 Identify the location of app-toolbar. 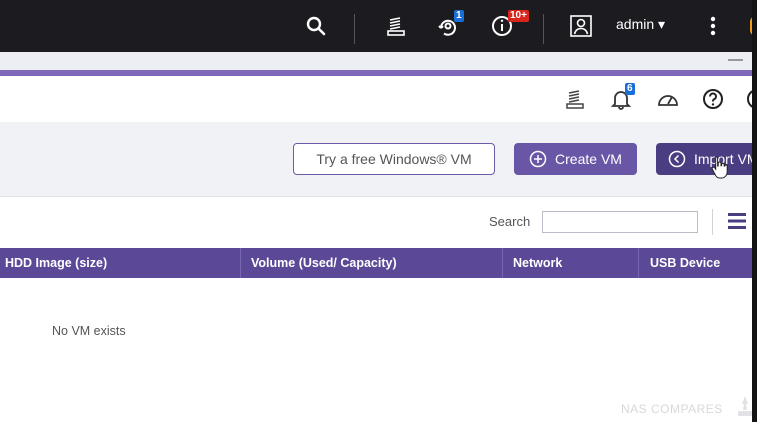
(378, 99).